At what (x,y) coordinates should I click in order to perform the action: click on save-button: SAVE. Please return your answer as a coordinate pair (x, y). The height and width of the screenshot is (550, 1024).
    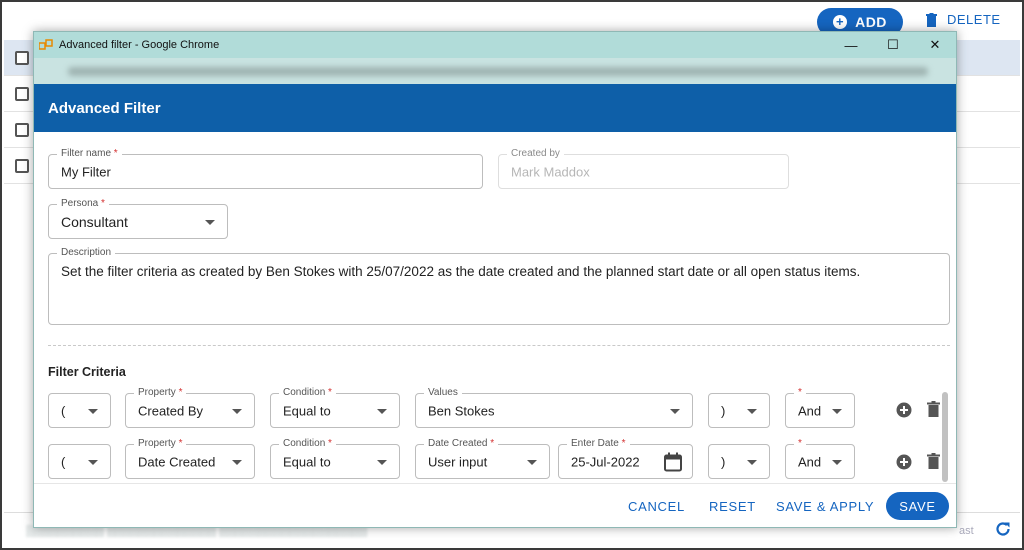
    Looking at the image, I should click on (917, 506).